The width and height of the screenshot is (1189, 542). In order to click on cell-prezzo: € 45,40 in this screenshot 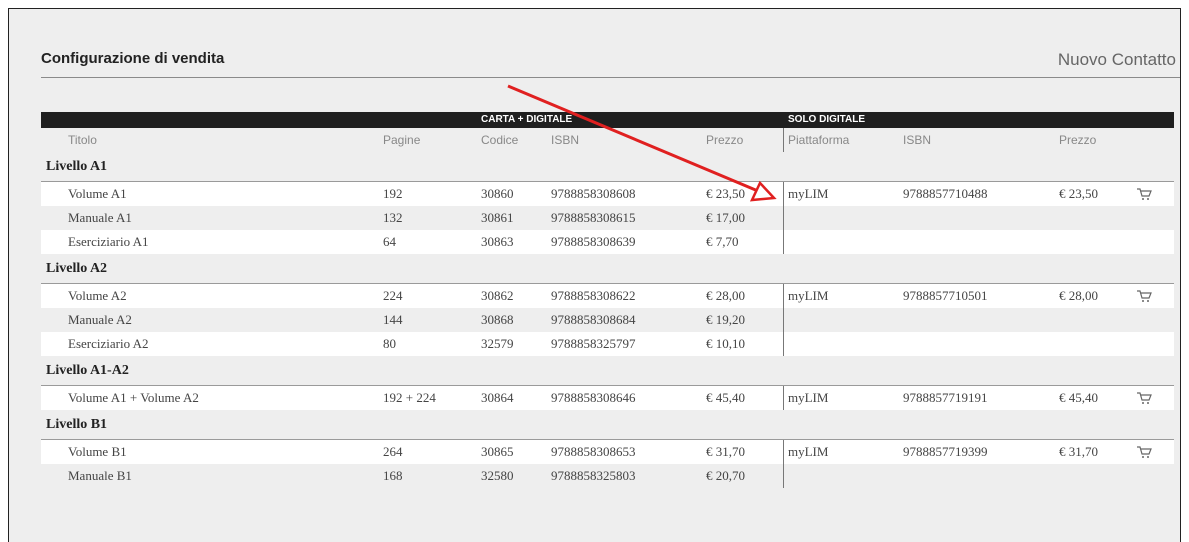, I will do `click(725, 397)`.